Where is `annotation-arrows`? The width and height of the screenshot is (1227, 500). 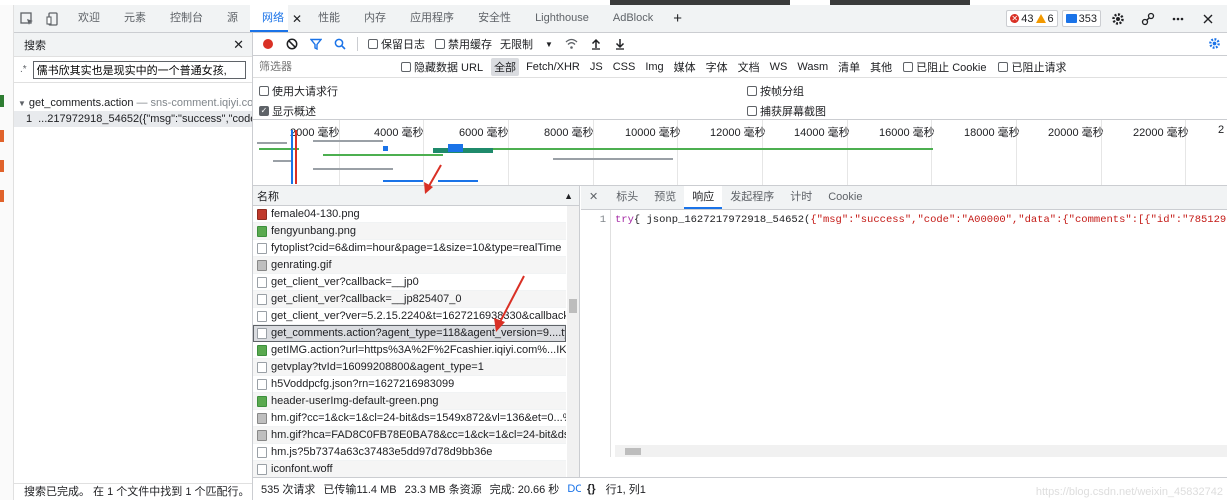
annotation-arrows is located at coordinates (474, 248).